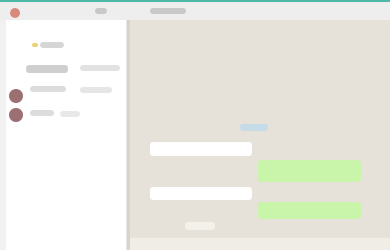  Describe the element at coordinates (168, 11) in the screenshot. I see `header-title` at that location.